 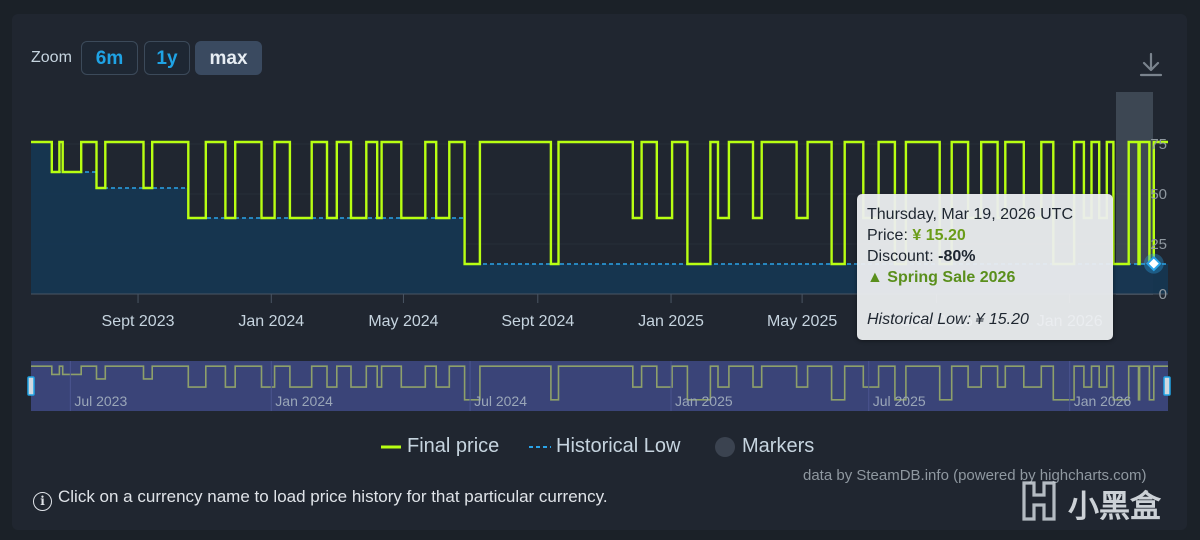 I want to click on navigator-left-handle, so click(x=31, y=386).